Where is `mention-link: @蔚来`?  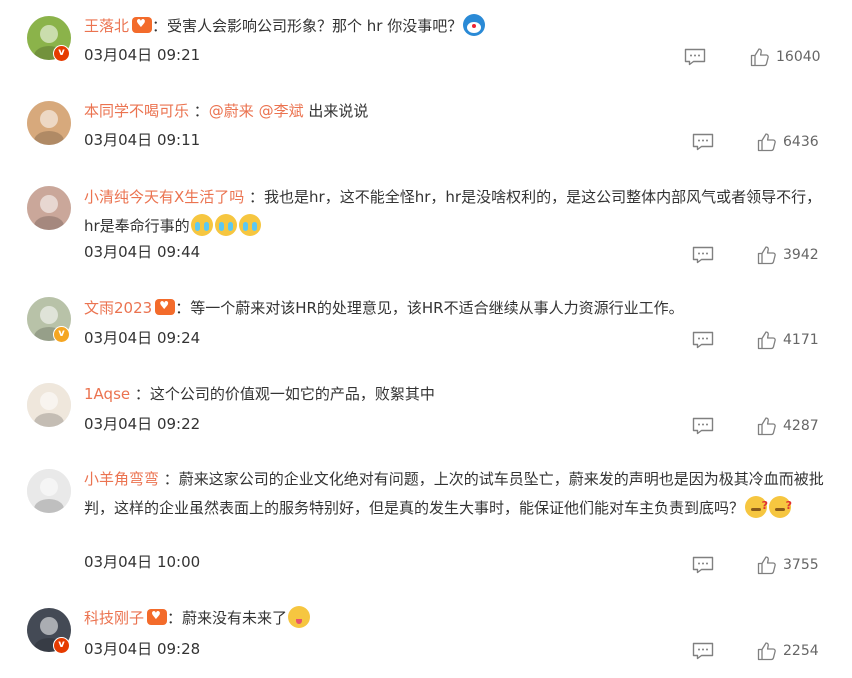
mention-link: @蔚来 is located at coordinates (231, 111).